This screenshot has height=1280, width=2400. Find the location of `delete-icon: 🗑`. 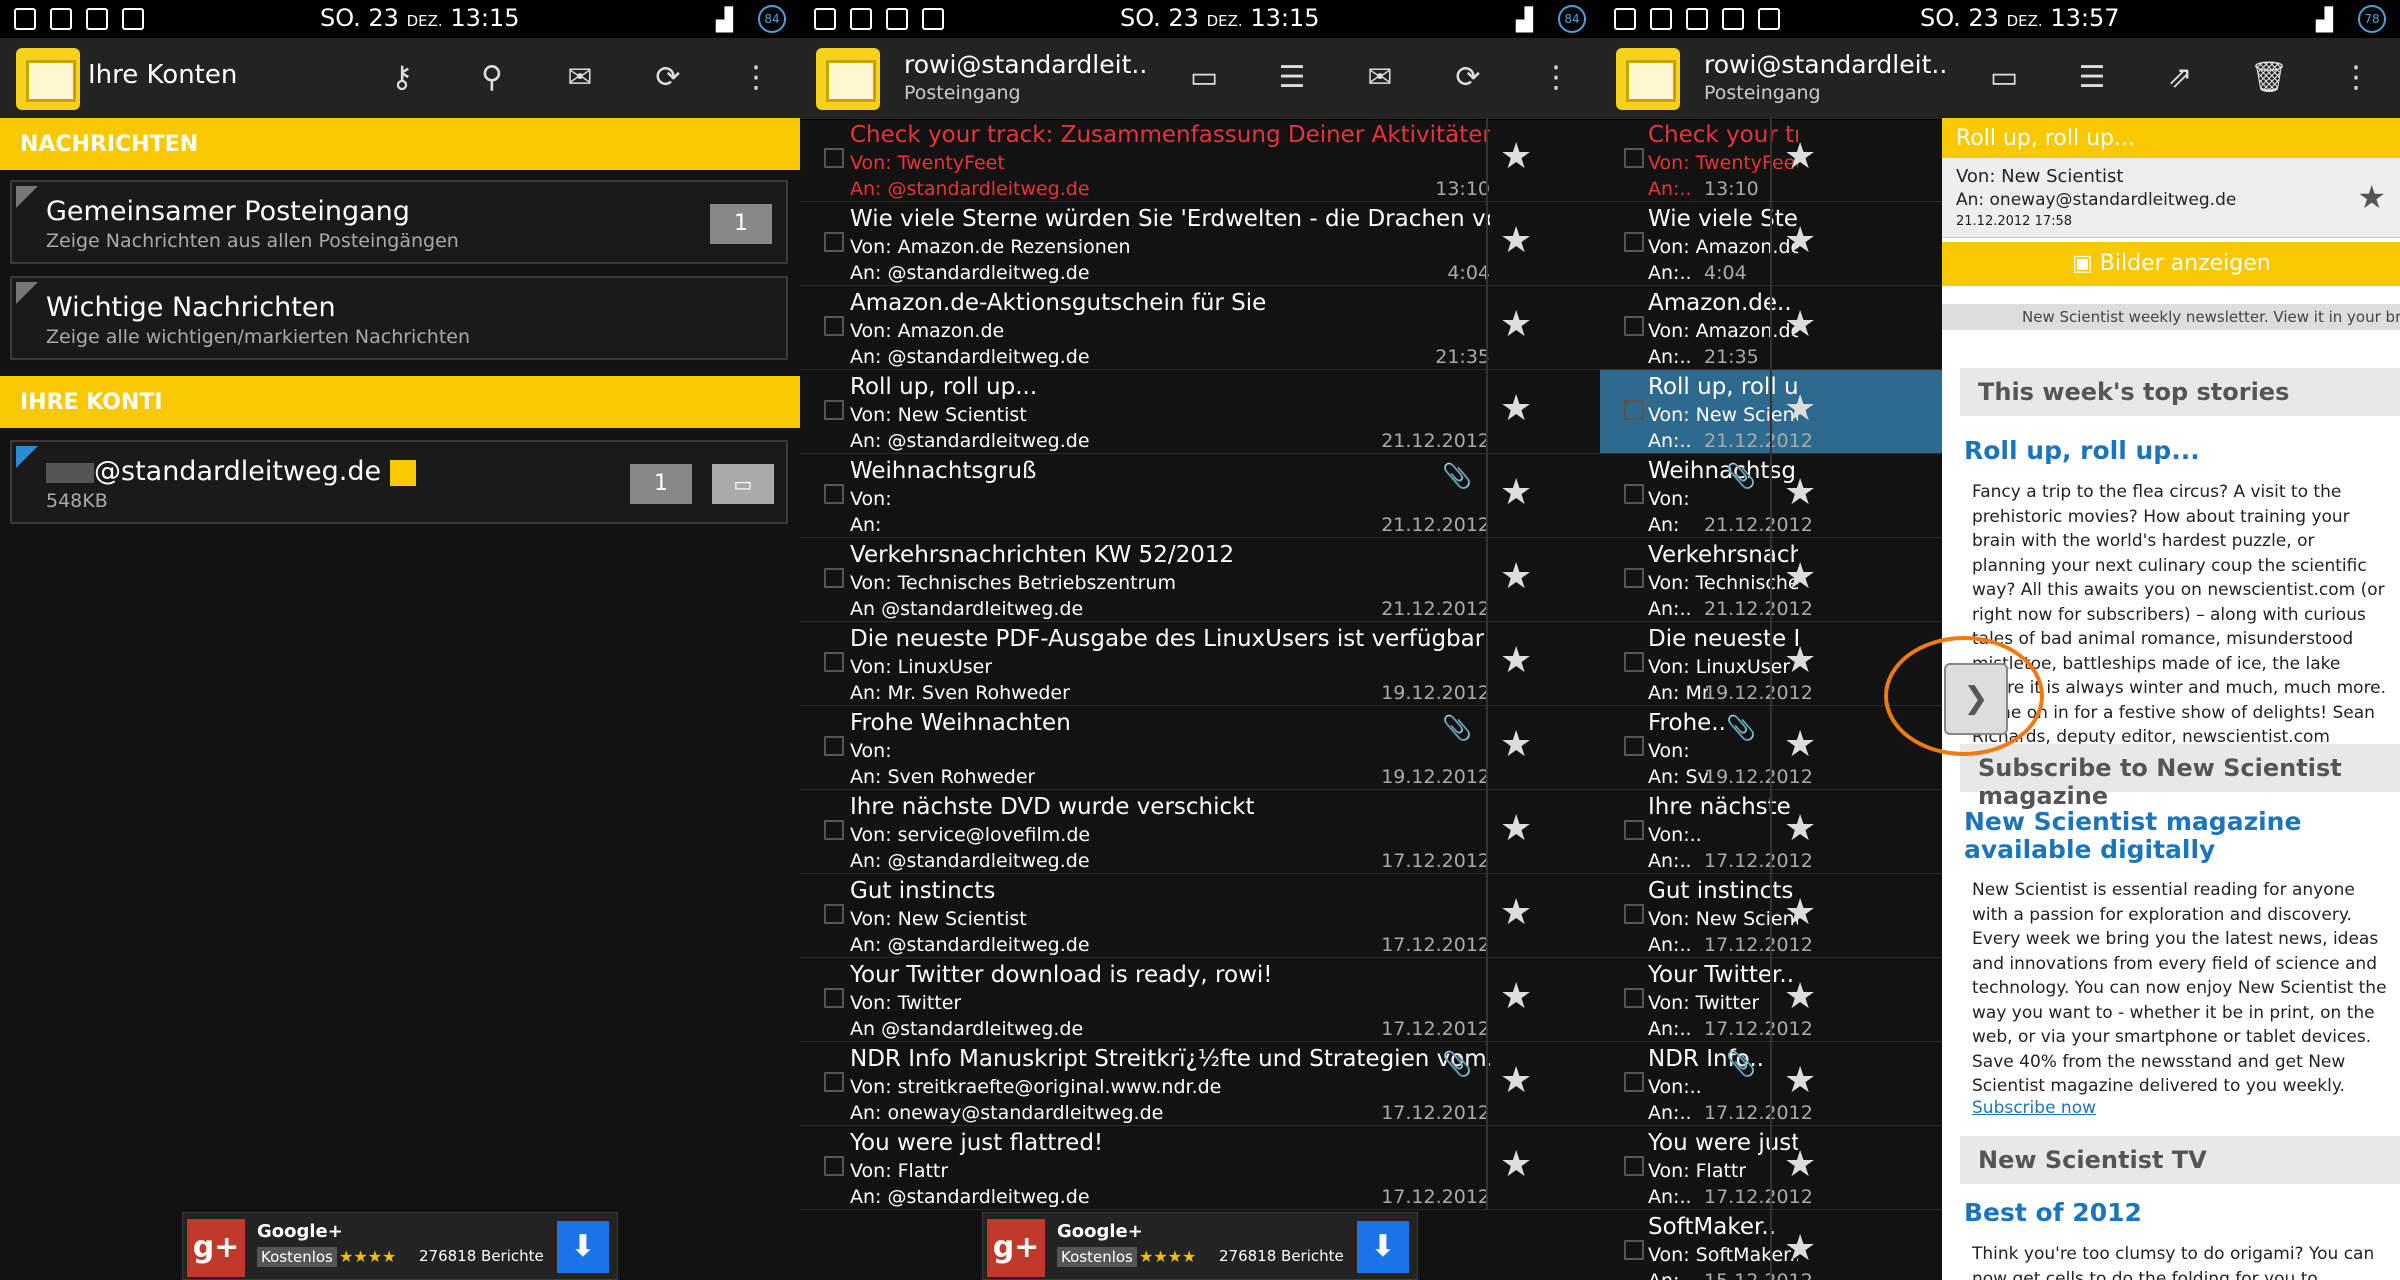

delete-icon: 🗑 is located at coordinates (2269, 78).